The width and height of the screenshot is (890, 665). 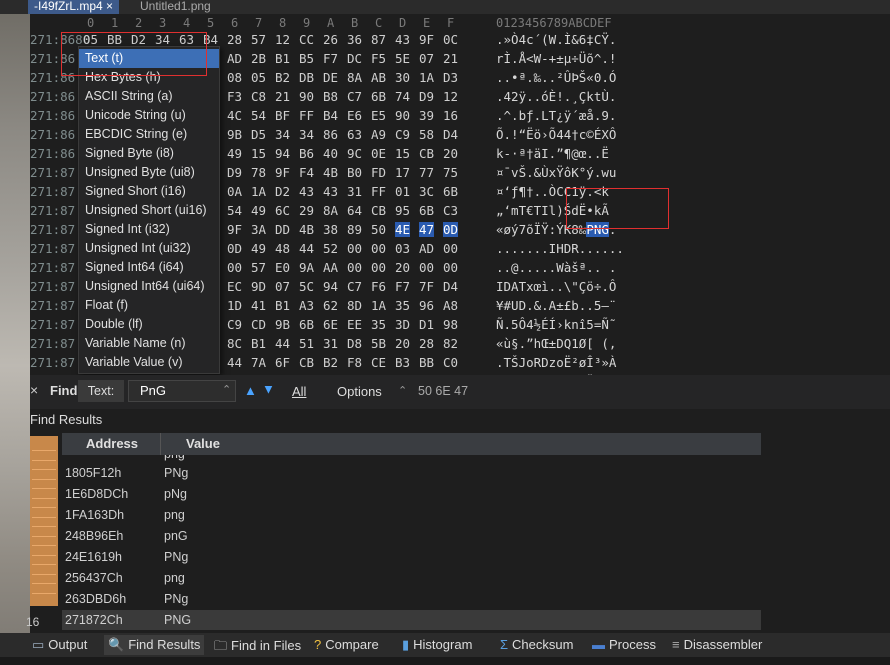 I want to click on dropdown-option: Double (lf), so click(x=149, y=324).